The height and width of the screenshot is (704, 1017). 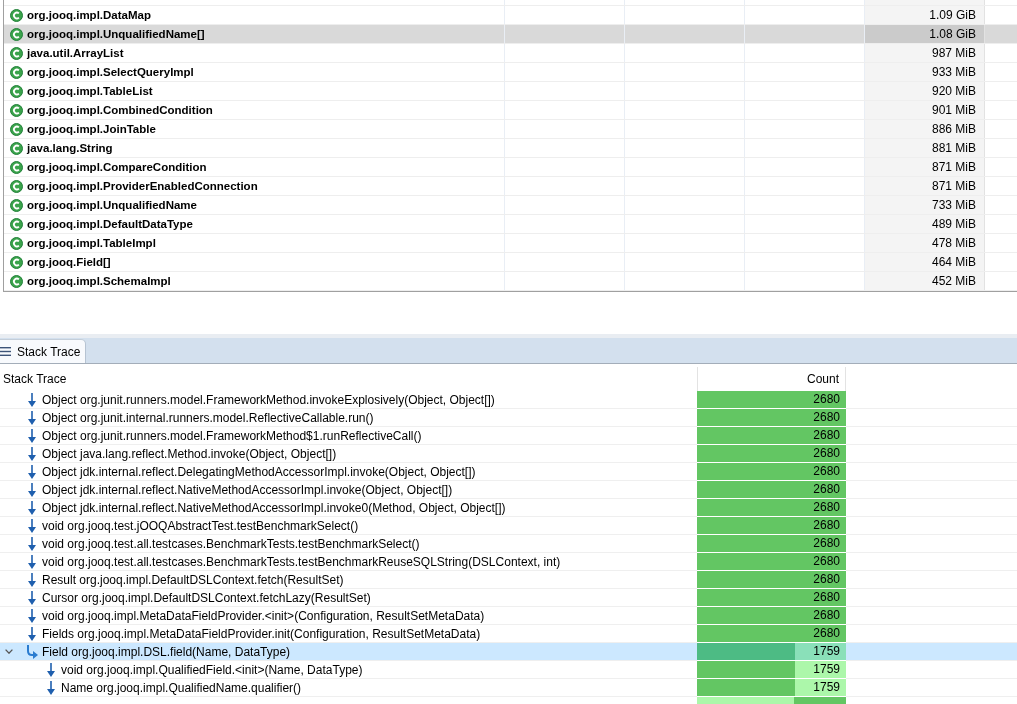 What do you see at coordinates (510, 243) in the screenshot?
I see `class-row: org.jooq.impl.TableImpl 478 MiB` at bounding box center [510, 243].